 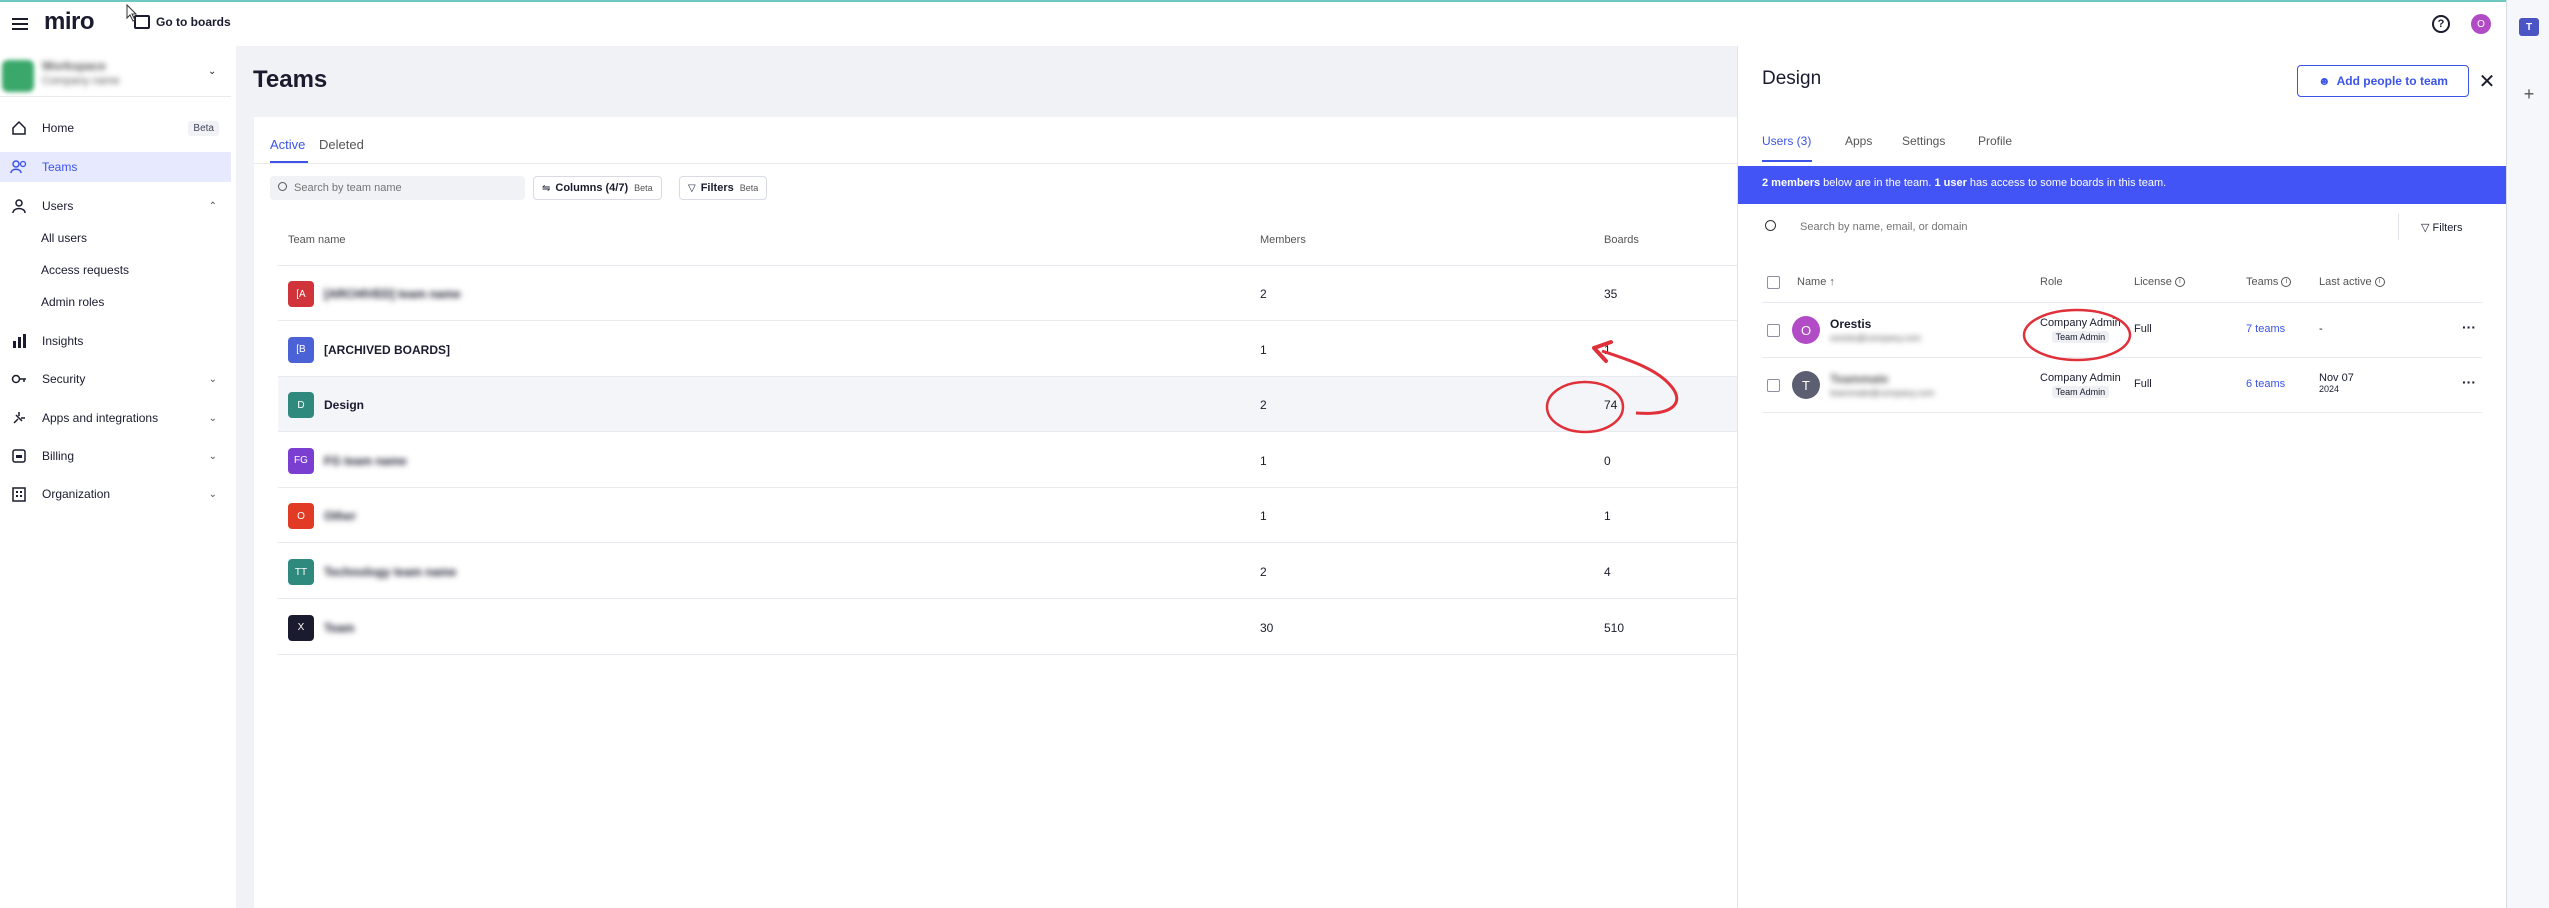 What do you see at coordinates (115, 379) in the screenshot?
I see `sidebar-item-security: Security ⌄` at bounding box center [115, 379].